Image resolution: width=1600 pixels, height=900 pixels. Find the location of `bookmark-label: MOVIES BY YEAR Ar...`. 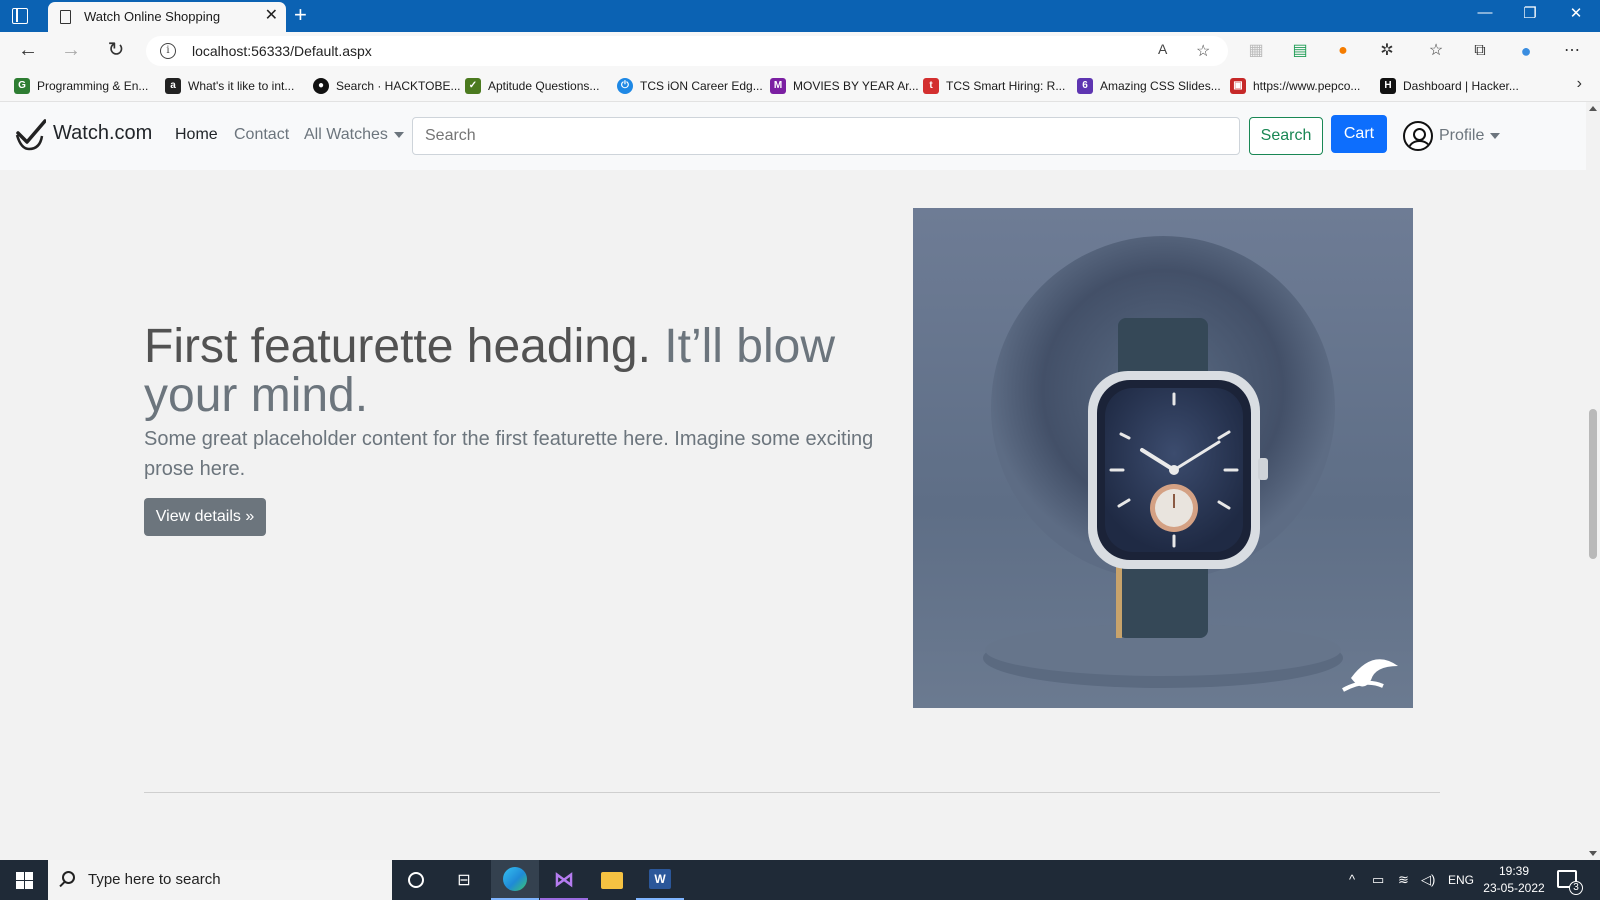

bookmark-label: MOVIES BY YEAR Ar... is located at coordinates (856, 86).